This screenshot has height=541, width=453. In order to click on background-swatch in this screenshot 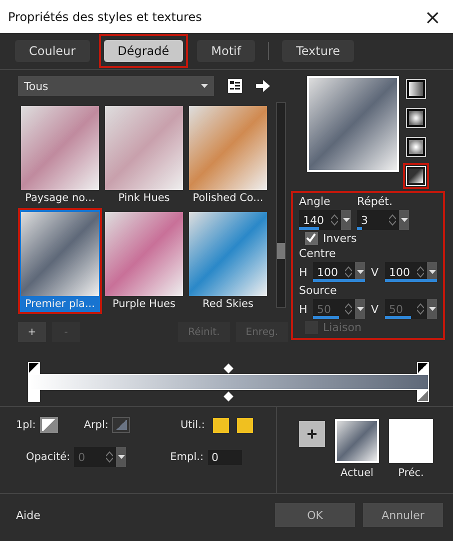, I will do `click(121, 425)`.